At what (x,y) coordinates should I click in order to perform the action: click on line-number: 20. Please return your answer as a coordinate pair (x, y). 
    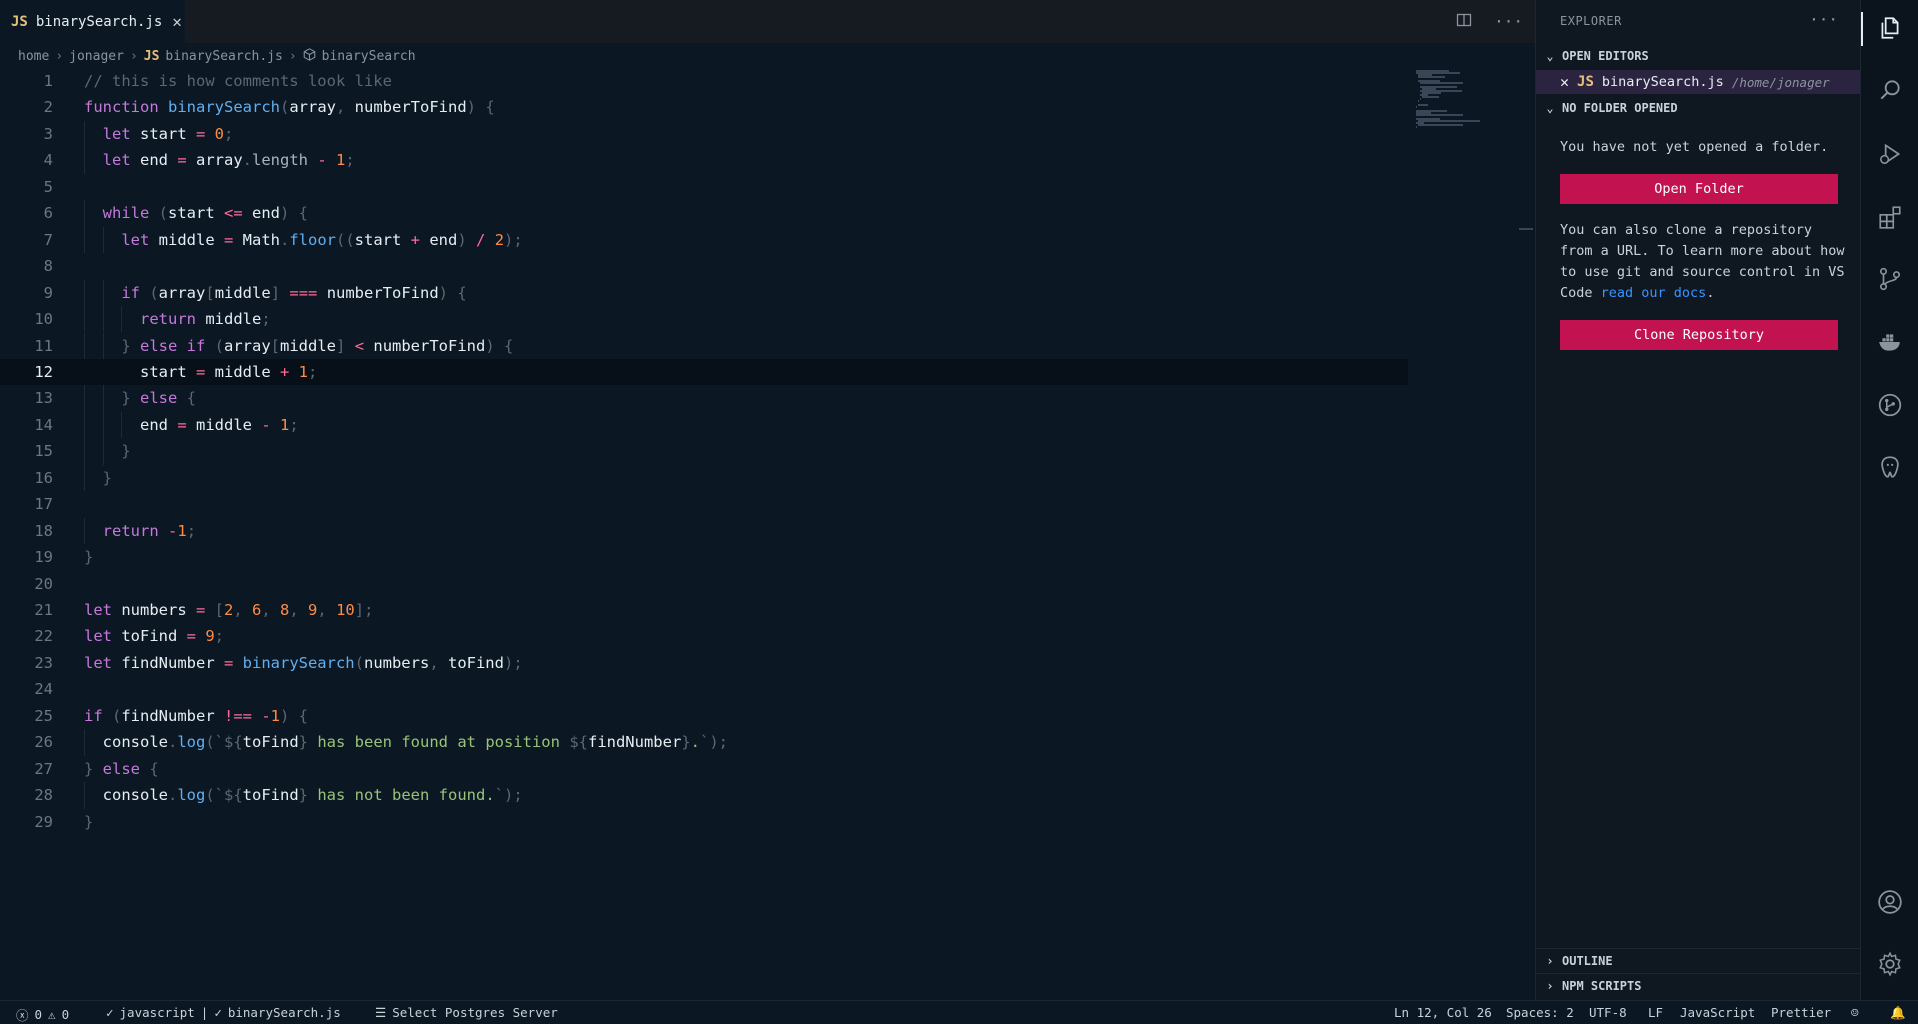
    Looking at the image, I should click on (43, 583).